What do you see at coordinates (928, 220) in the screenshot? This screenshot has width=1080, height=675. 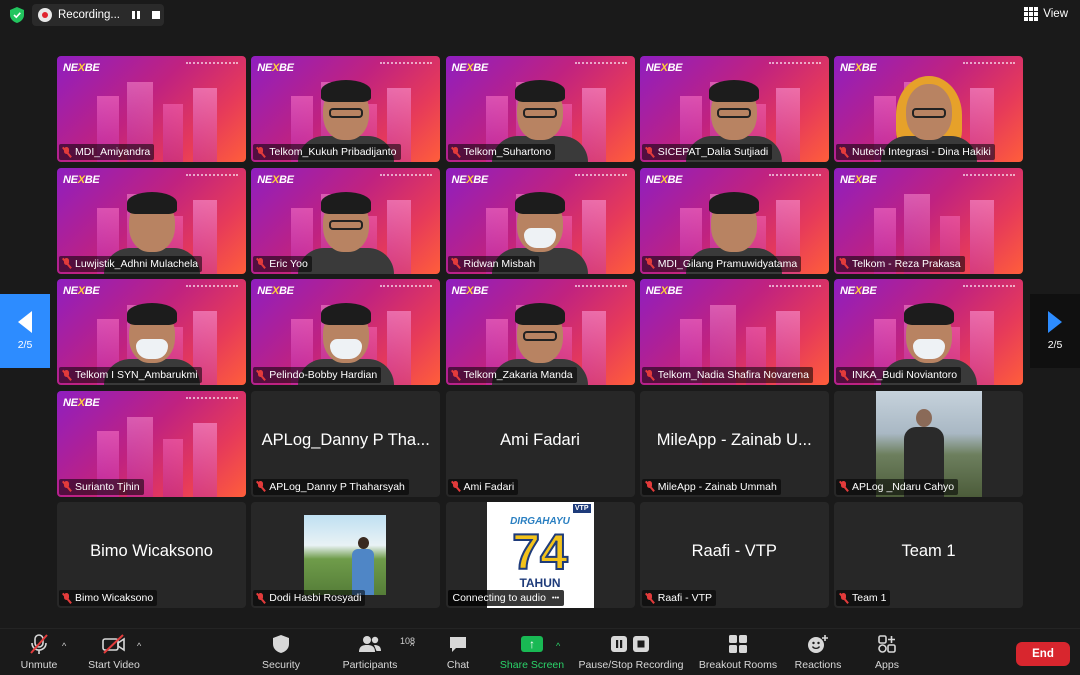 I see `participant-tile: NEXBE Telkom - Reza Prakasa` at bounding box center [928, 220].